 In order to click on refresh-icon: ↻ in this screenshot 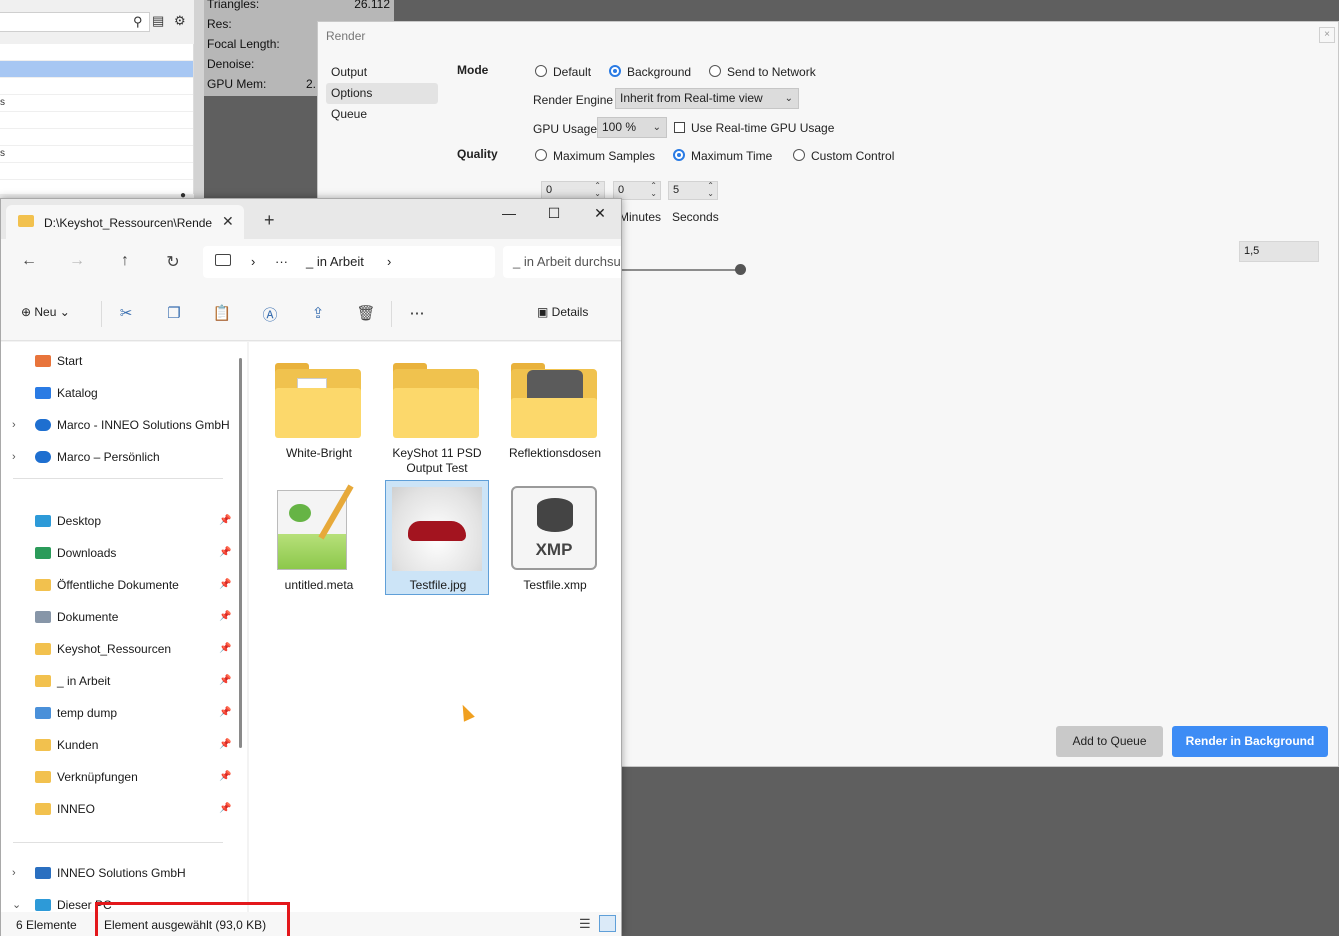, I will do `click(173, 262)`.